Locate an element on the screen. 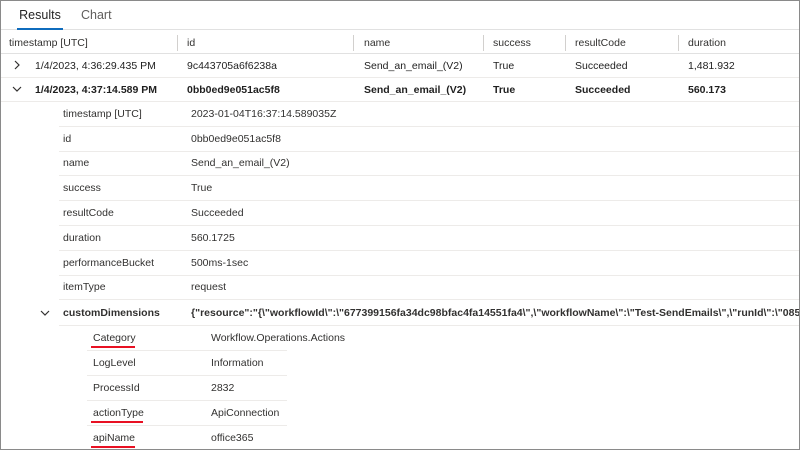  subdetail-value: 2832 is located at coordinates (223, 388).